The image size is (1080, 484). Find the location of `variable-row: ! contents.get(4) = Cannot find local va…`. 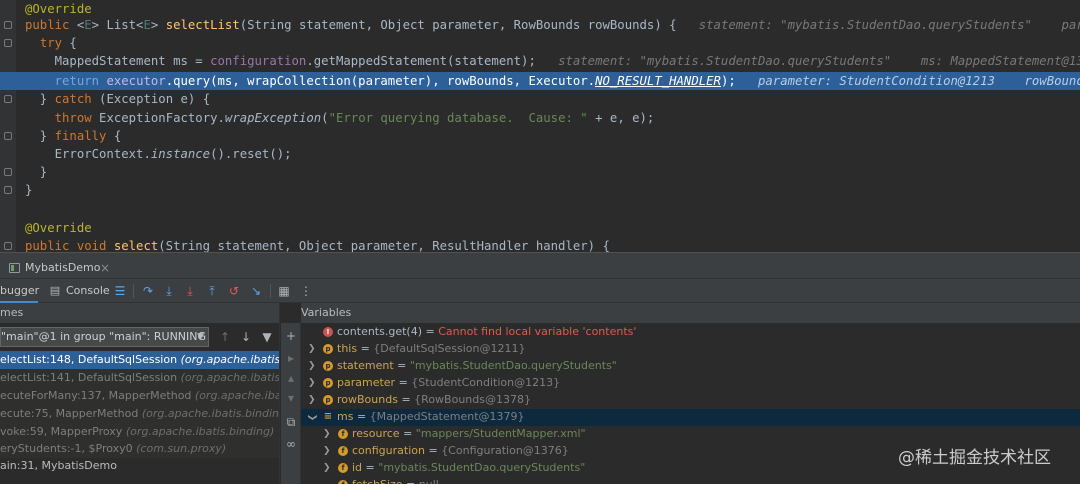

variable-row: ! contents.get(4) = Cannot find local va… is located at coordinates (690, 332).